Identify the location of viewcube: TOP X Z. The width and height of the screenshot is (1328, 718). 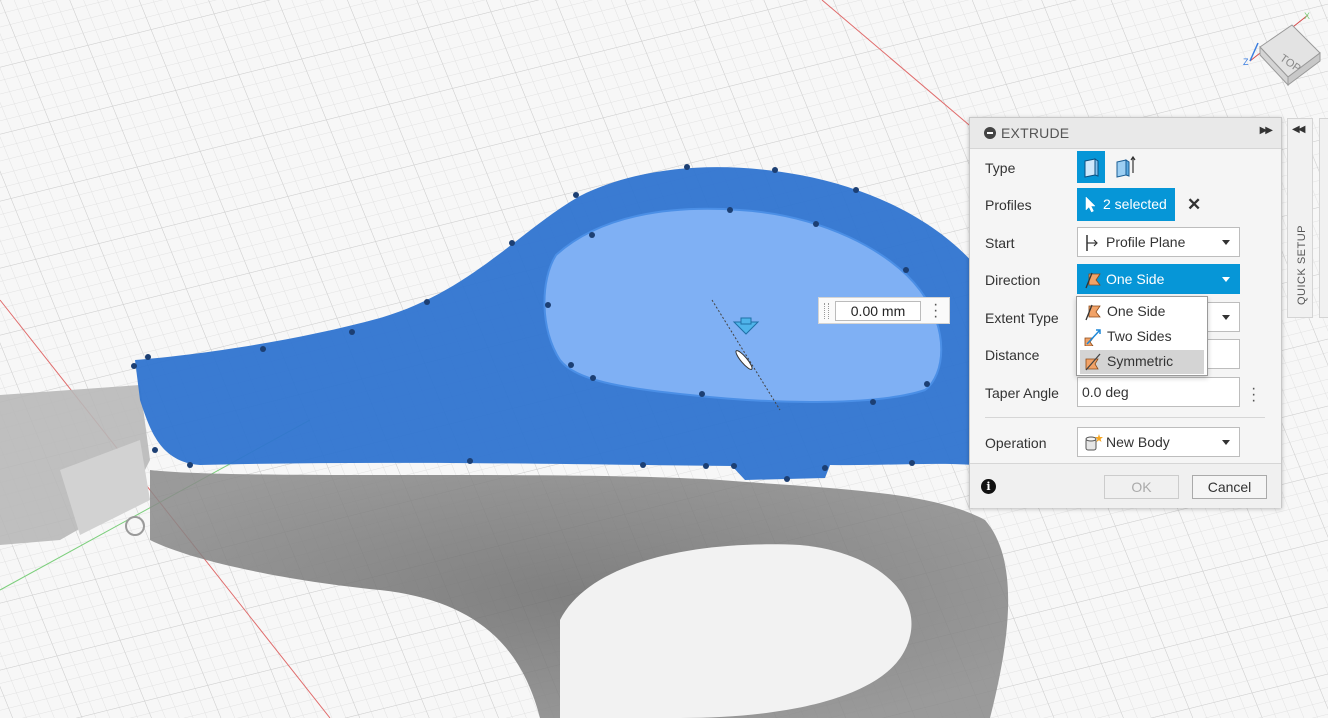
(1284, 55).